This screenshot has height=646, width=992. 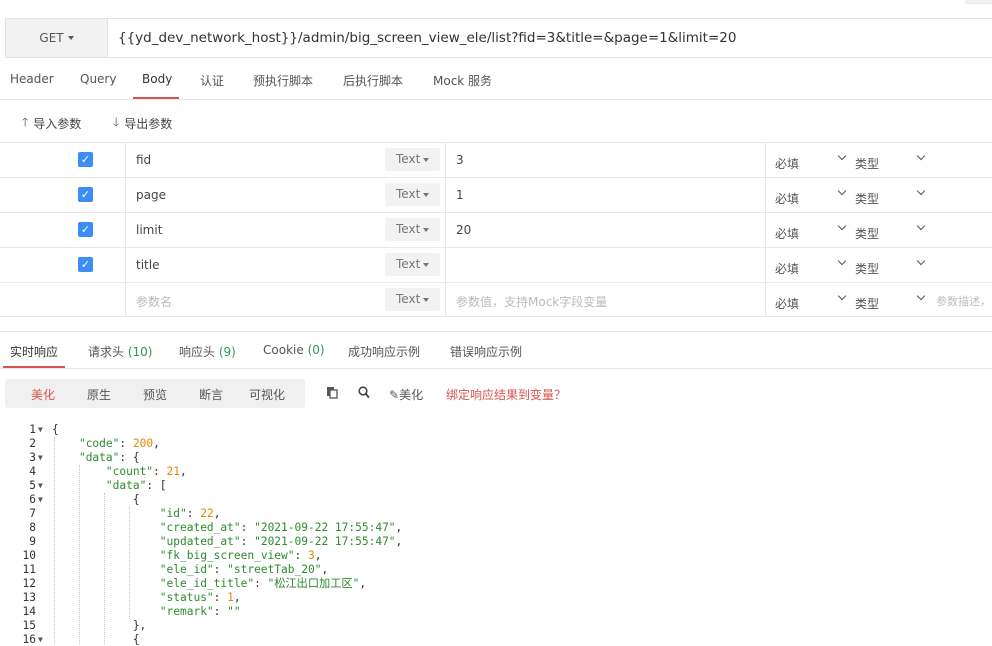 I want to click on tab-response-headers: 响应头 (9), so click(x=207, y=351).